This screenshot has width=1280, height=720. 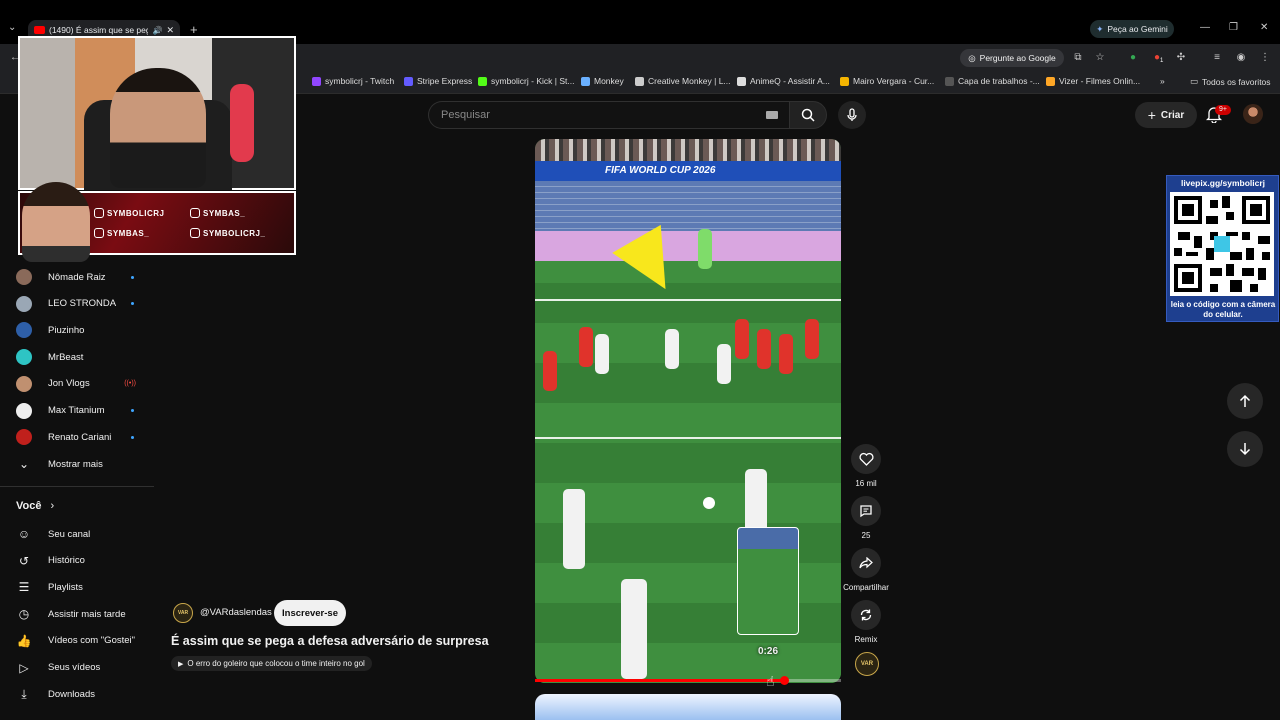 I want to click on create-button: + Criar, so click(x=1166, y=115).